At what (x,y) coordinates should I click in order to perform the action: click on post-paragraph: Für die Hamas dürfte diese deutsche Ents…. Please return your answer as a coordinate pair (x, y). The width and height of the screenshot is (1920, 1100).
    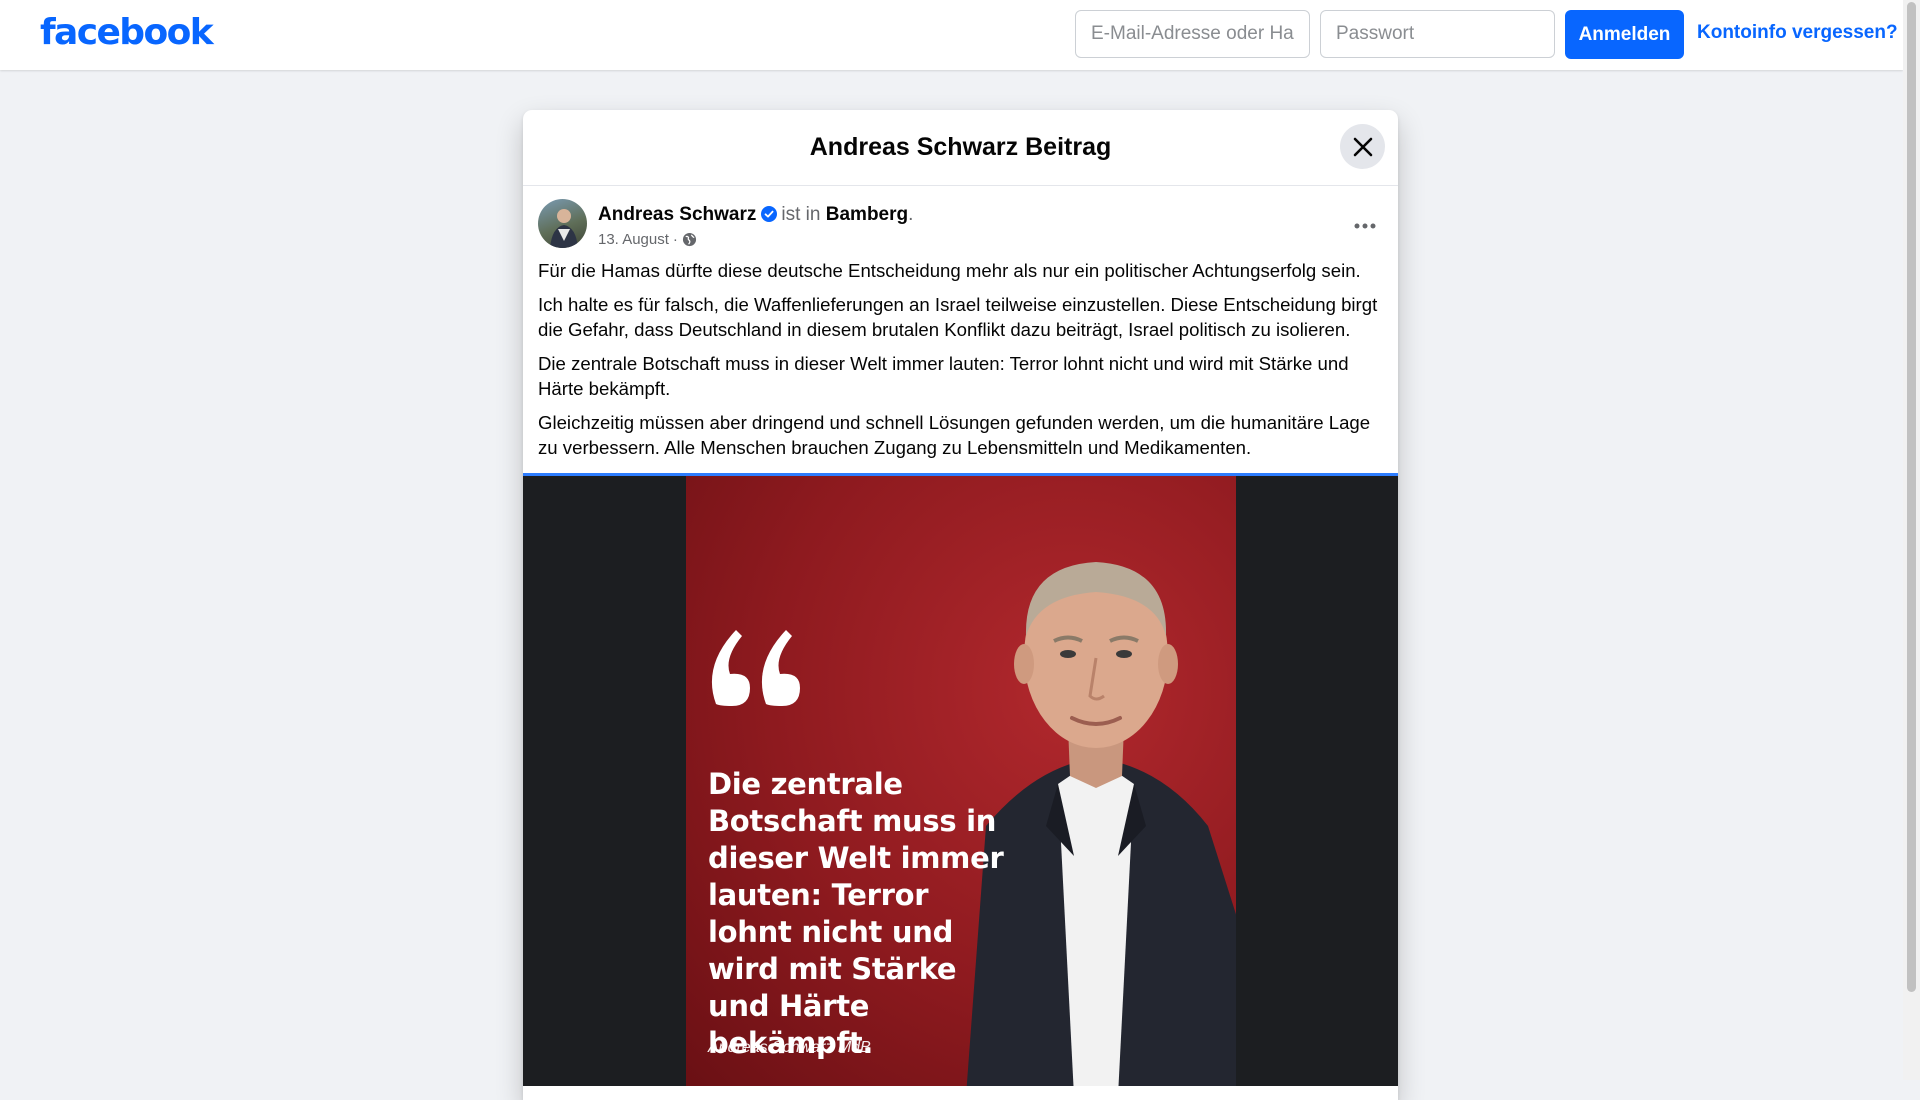
    Looking at the image, I should click on (949, 270).